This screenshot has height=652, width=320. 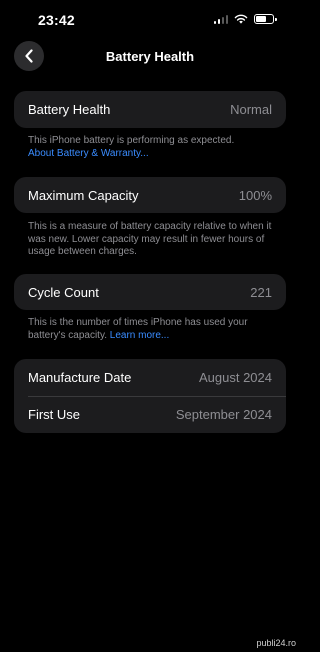 I want to click on cellular-signal-icon, so click(x=220, y=19).